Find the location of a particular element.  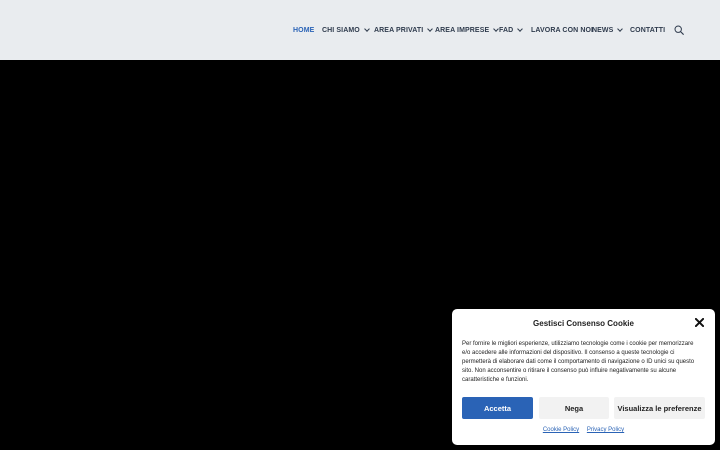

nav-item-news: NEWS is located at coordinates (608, 30).